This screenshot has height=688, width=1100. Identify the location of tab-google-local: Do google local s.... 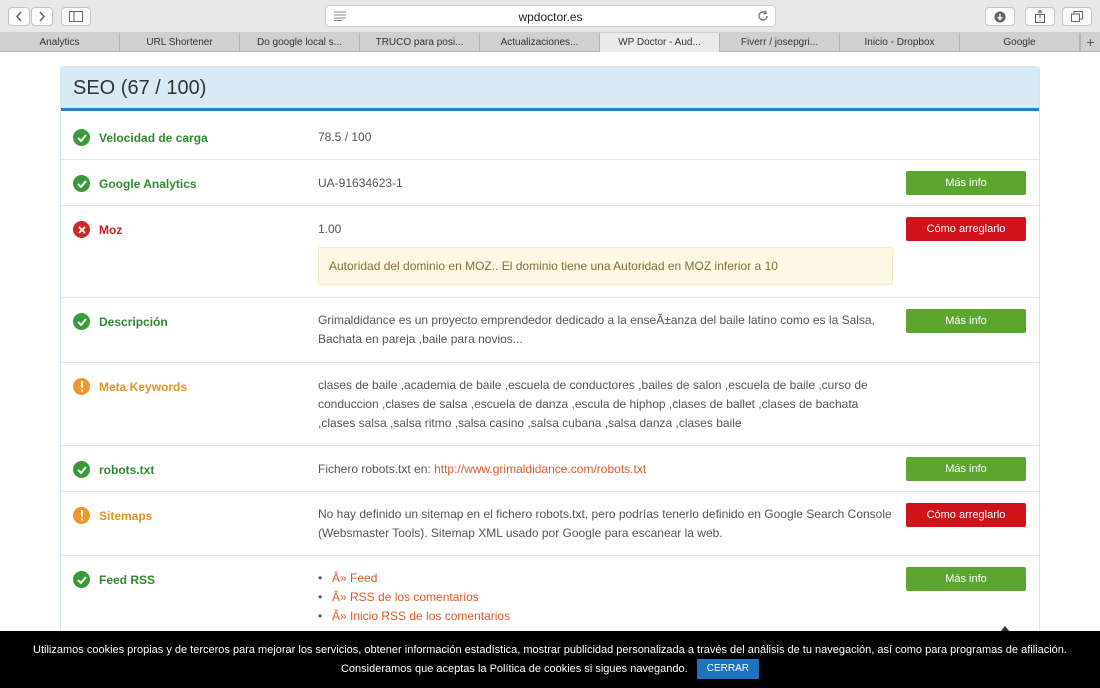
(300, 42).